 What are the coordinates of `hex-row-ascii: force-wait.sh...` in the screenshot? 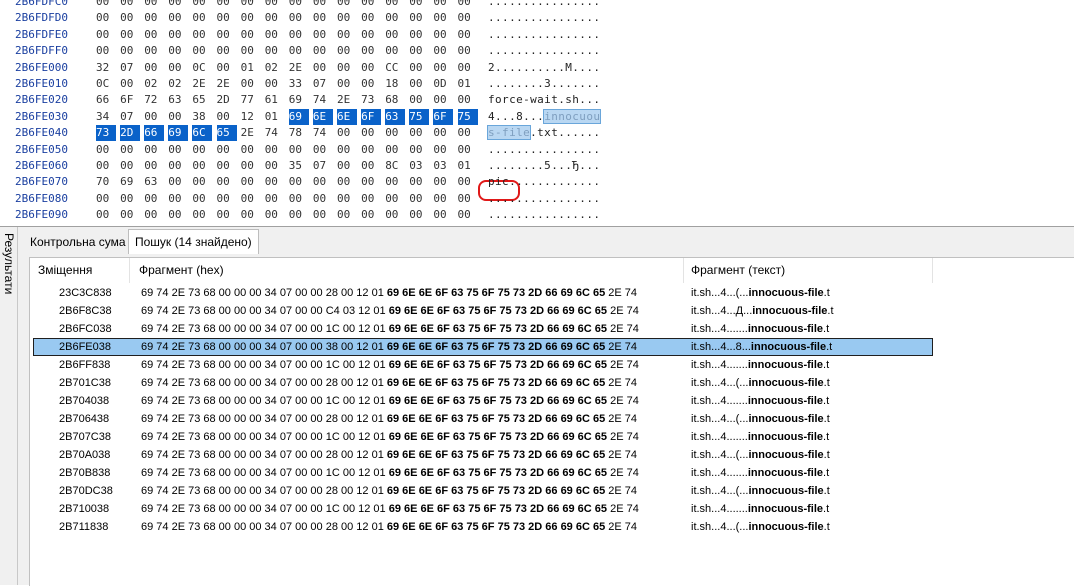 It's located at (544, 100).